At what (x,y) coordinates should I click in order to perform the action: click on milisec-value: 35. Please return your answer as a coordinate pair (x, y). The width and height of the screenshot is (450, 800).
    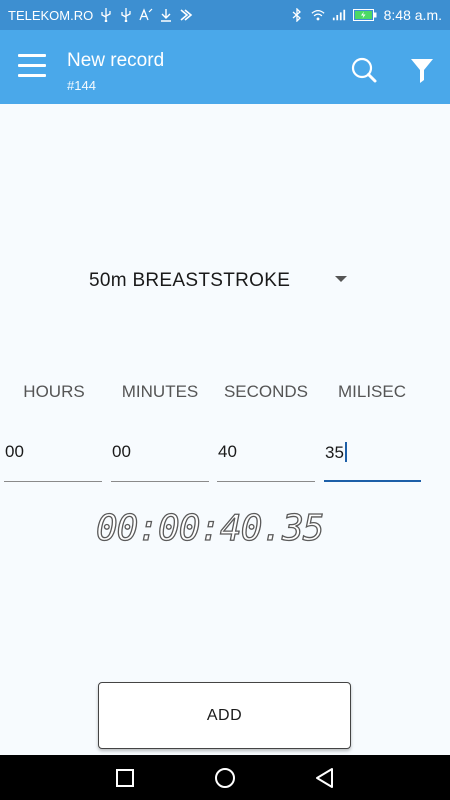
    Looking at the image, I should click on (334, 452).